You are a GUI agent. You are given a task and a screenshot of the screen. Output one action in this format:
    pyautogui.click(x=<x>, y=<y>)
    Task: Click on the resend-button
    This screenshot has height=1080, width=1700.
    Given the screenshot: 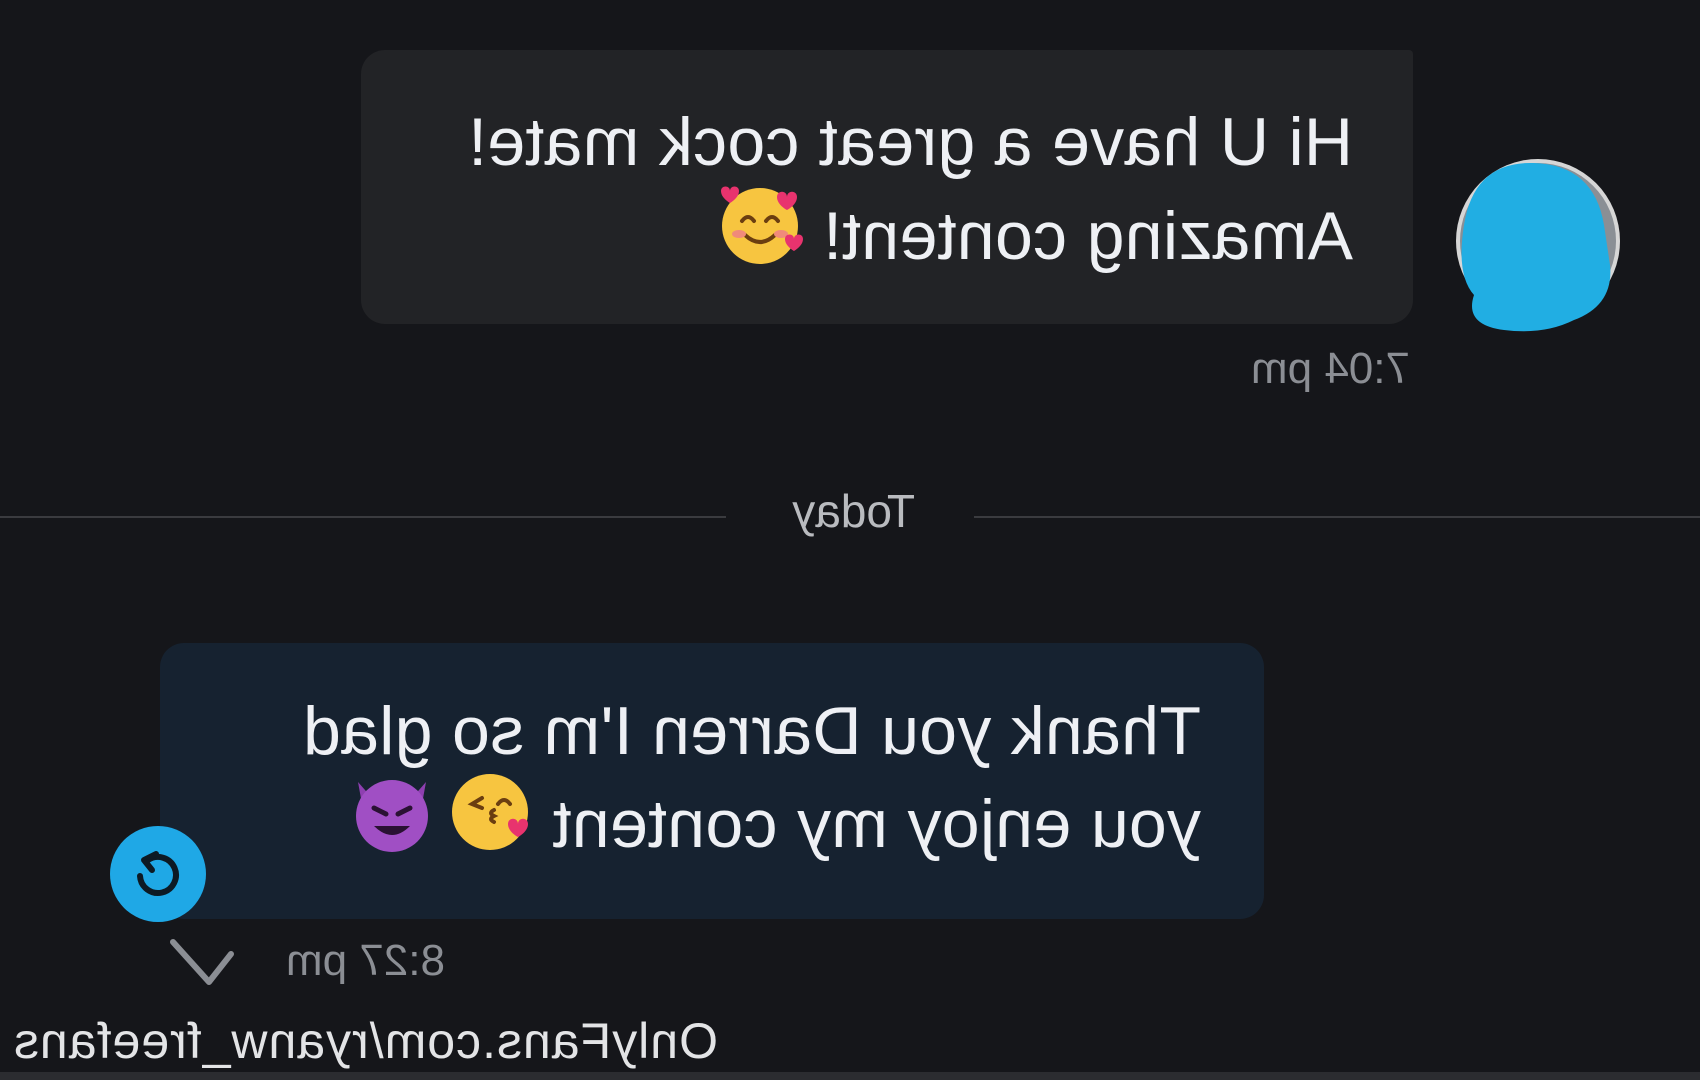 What is the action you would take?
    pyautogui.click(x=158, y=874)
    